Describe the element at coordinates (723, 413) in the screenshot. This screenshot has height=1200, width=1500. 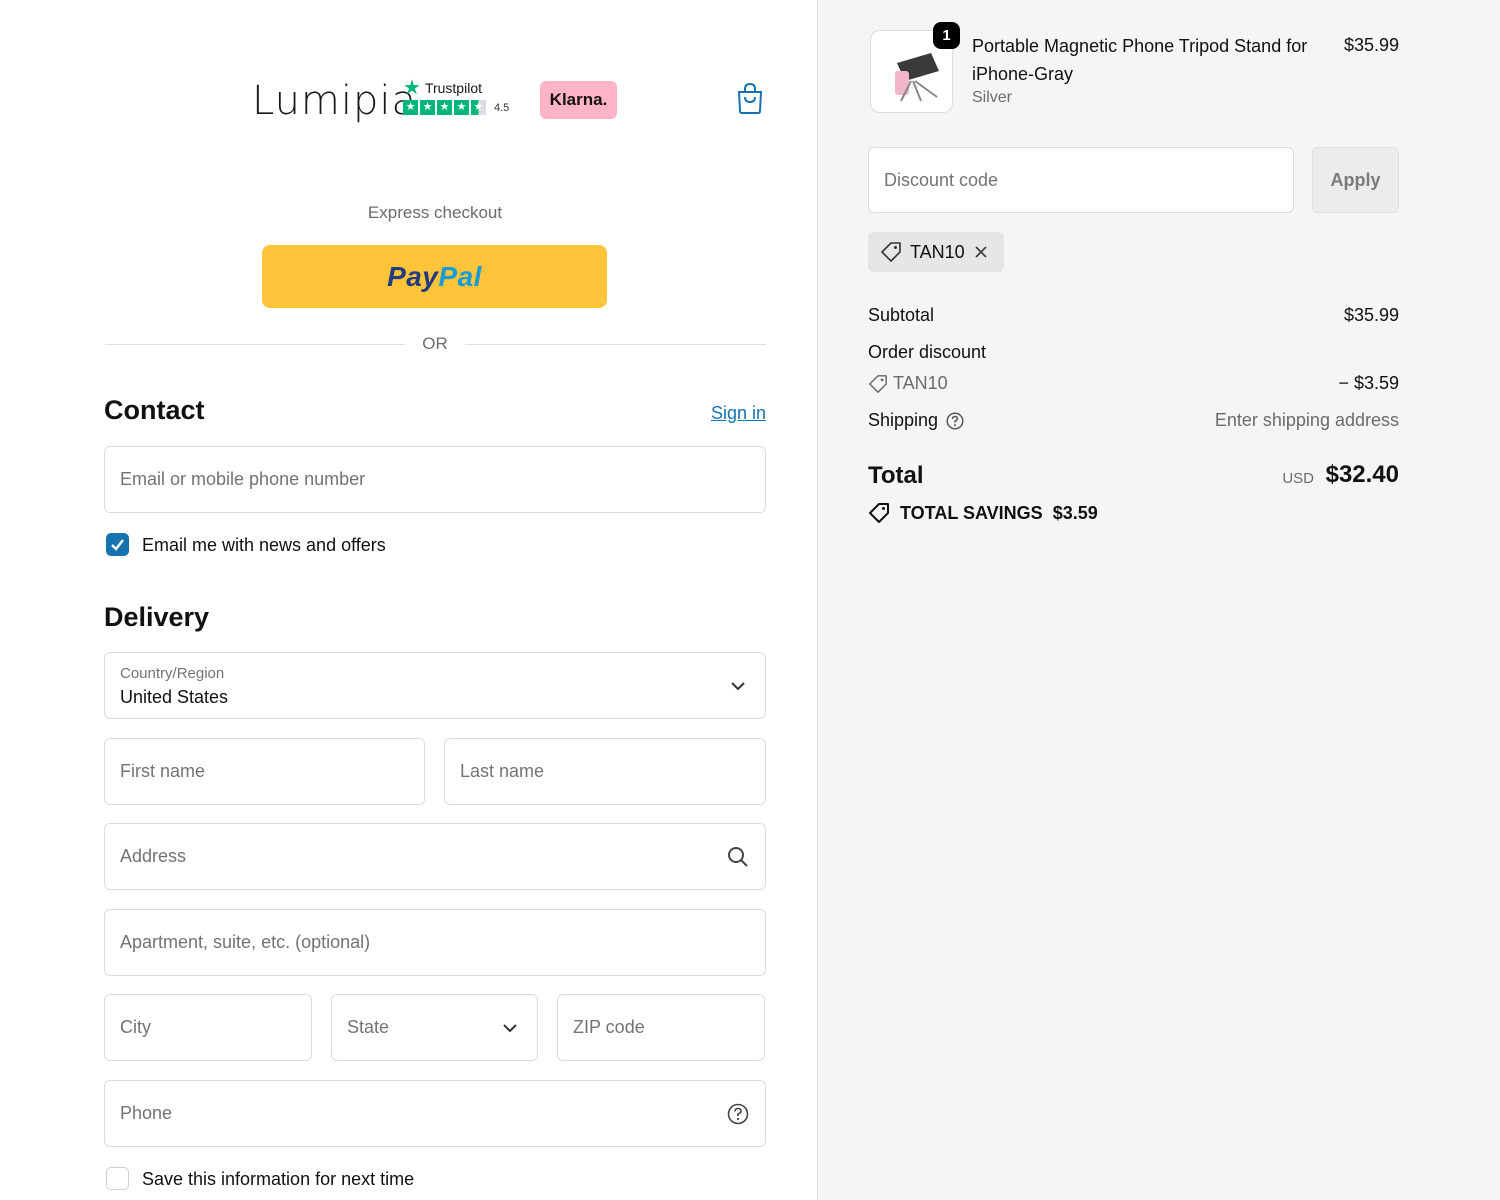
I see `sign-in-link: Sign in` at that location.